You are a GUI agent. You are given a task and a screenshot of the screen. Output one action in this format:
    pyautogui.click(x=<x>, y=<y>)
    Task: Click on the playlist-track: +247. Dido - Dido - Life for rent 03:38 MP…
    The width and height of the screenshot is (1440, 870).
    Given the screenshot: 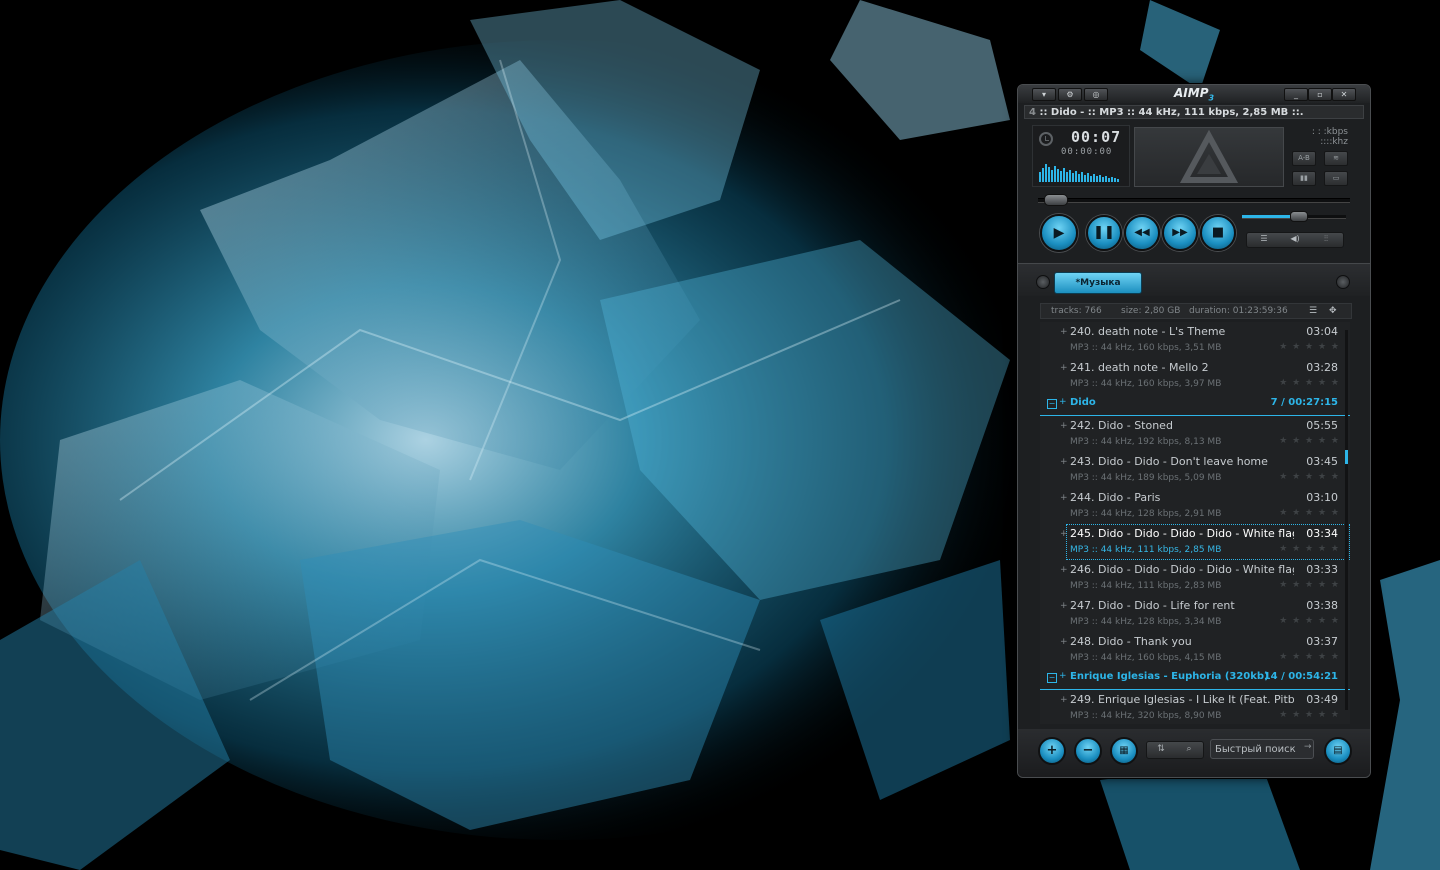 What is the action you would take?
    pyautogui.click(x=1195, y=614)
    